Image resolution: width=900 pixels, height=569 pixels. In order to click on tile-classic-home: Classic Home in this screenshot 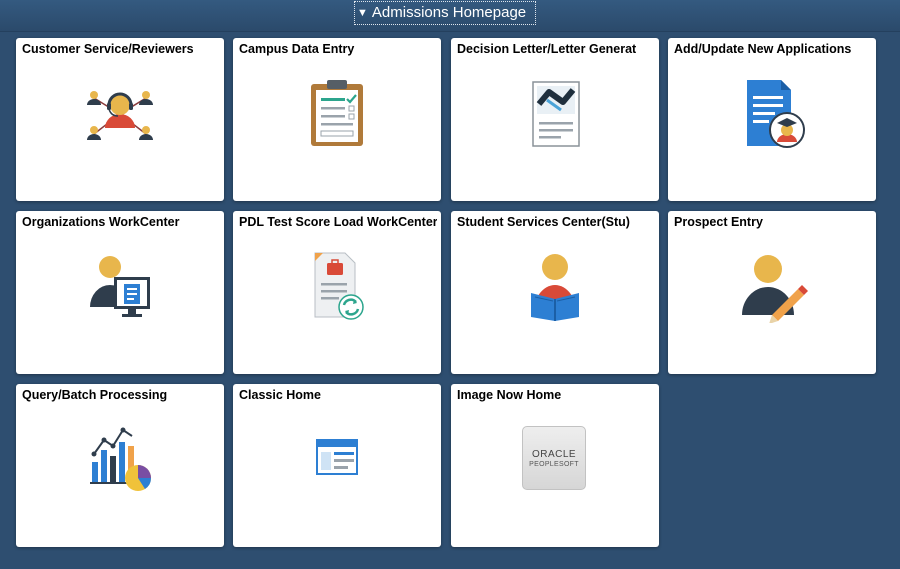, I will do `click(337, 465)`.